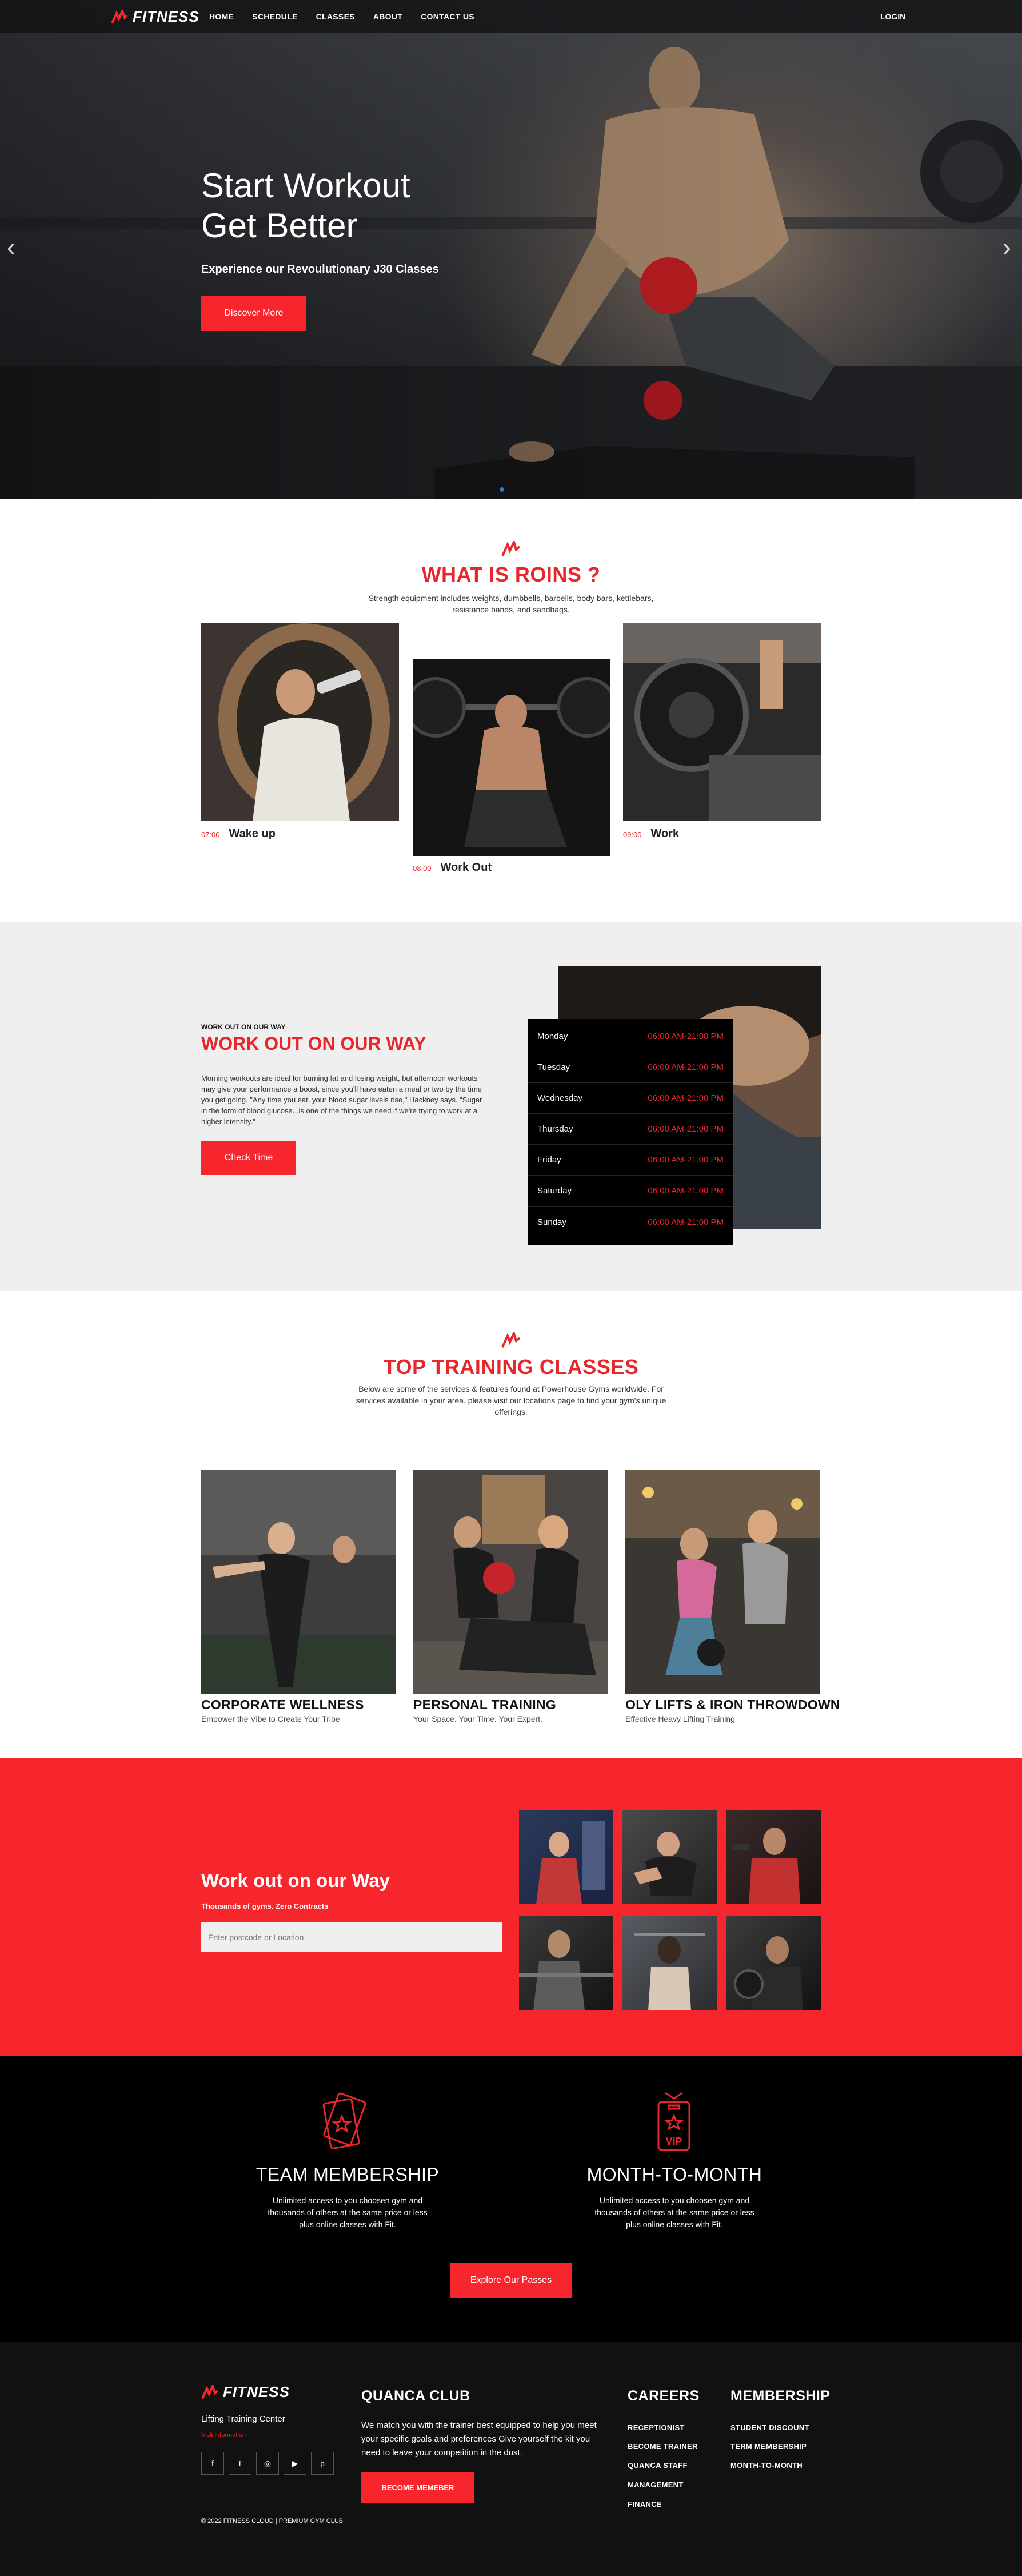 The height and width of the screenshot is (2576, 1022). What do you see at coordinates (415, 2396) in the screenshot?
I see `club-title: QUANCA CLUB` at bounding box center [415, 2396].